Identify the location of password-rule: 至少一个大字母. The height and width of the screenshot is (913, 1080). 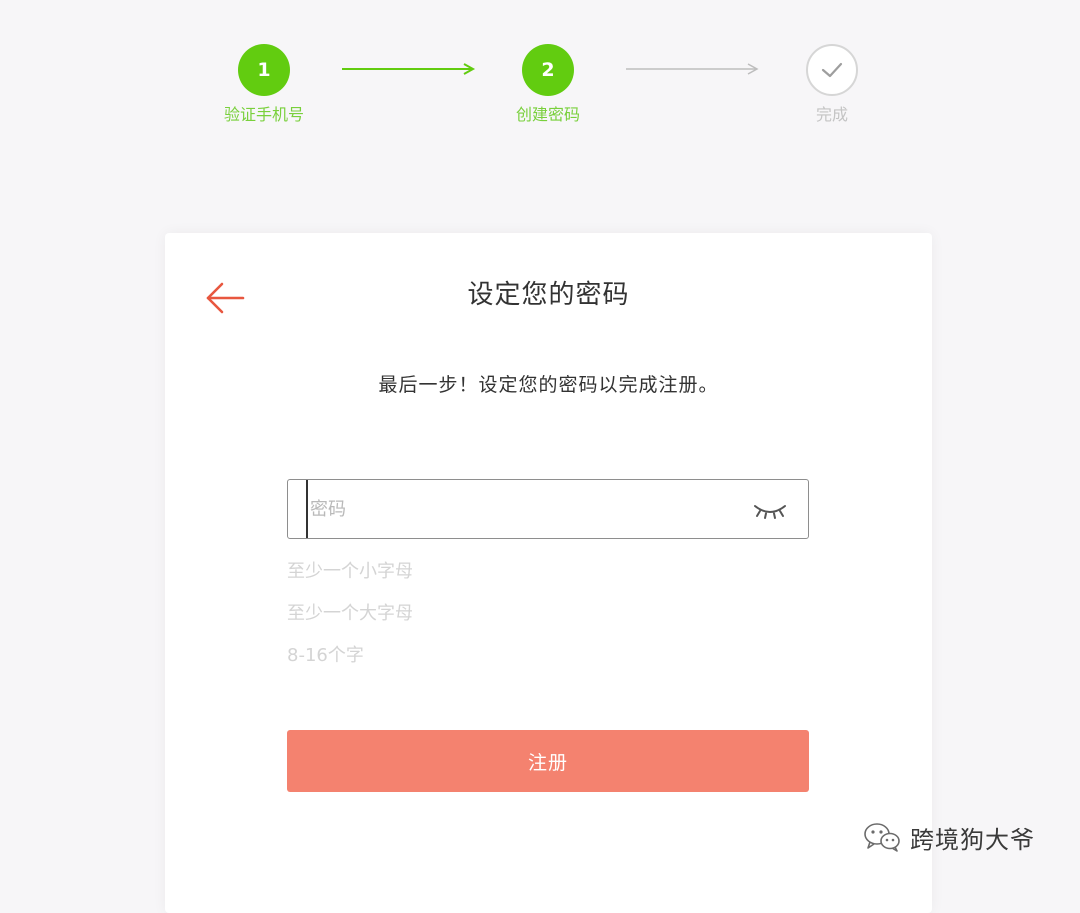
(350, 613).